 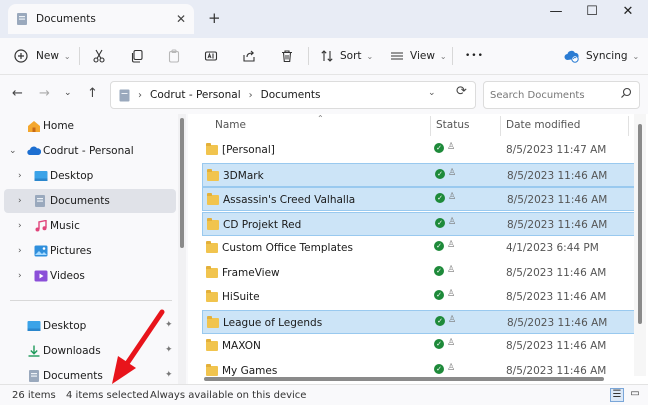 I want to click on close-window-button: ✕, so click(x=628, y=11).